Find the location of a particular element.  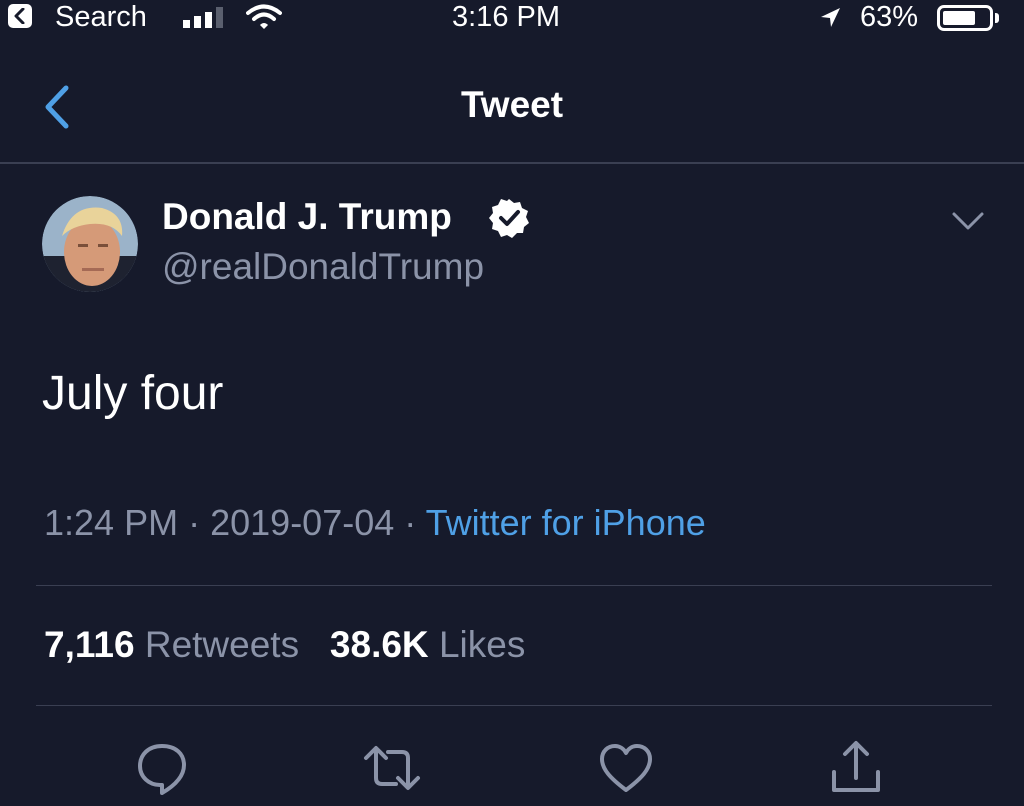

battery-icon is located at coordinates (965, 18).